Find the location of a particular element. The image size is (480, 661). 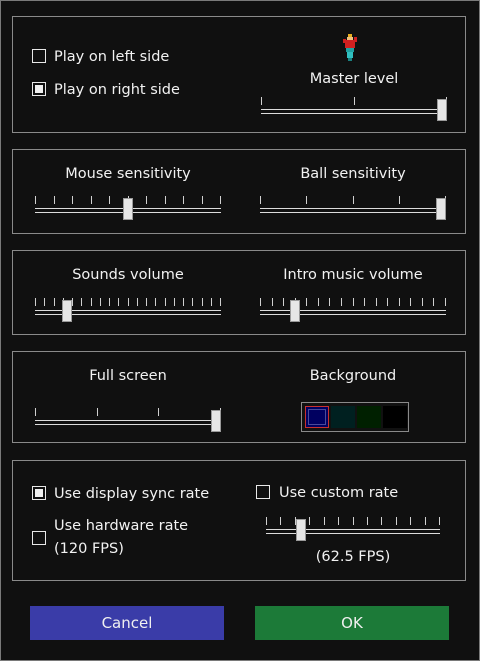

mouse-sensitivity-slider is located at coordinates (128, 209).